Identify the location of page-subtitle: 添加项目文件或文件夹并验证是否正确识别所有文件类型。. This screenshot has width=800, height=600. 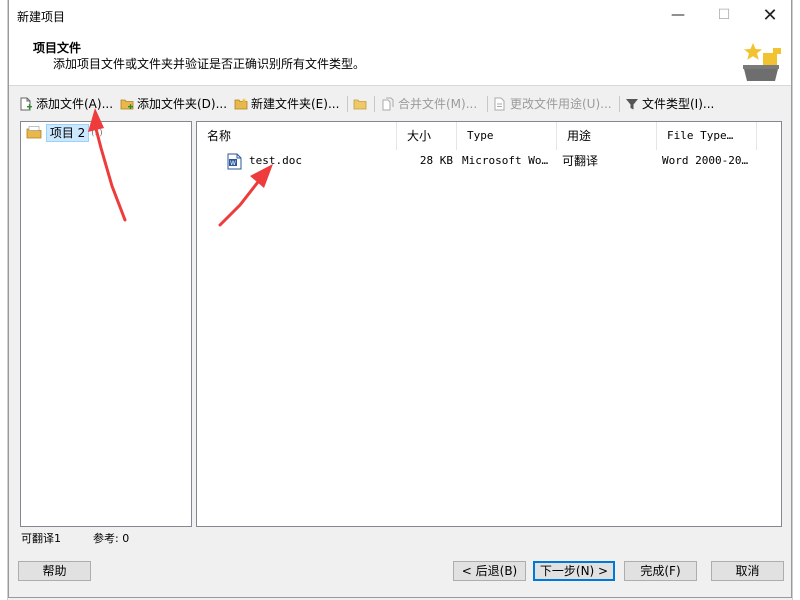
(209, 64).